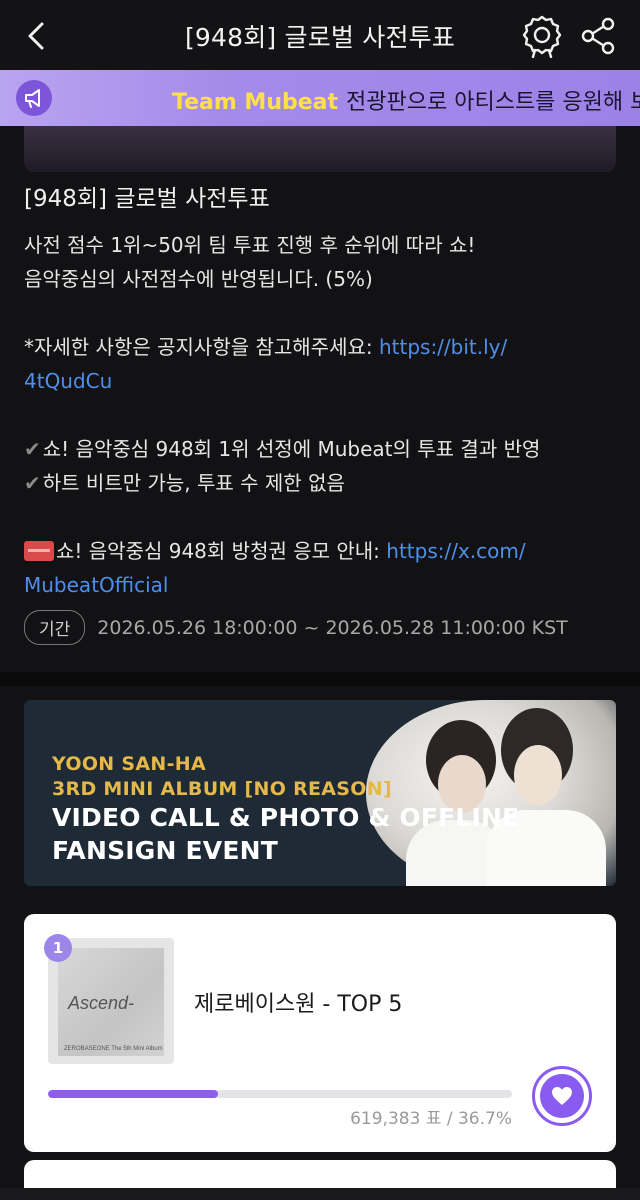 The width and height of the screenshot is (640, 1200). Describe the element at coordinates (68, 381) in the screenshot. I see `notice-link-cont: 4tQudCu` at that location.